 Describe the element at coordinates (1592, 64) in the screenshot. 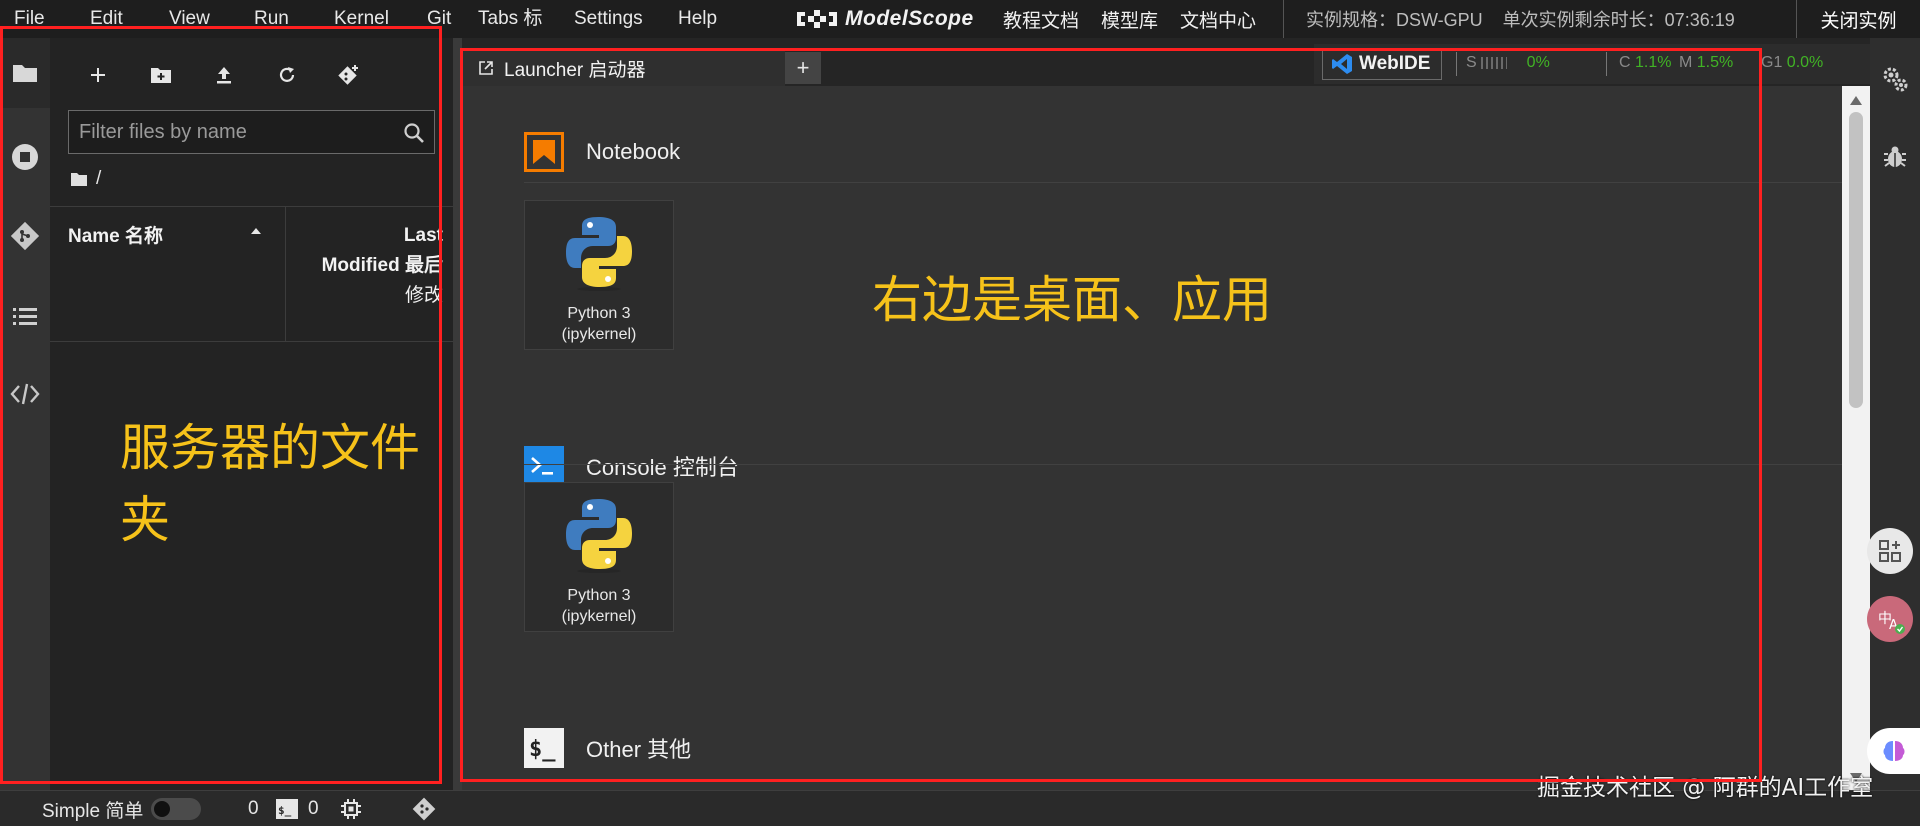

I see `resource-monitor: WebIDE S 0% C 1.1% M 1.5% G1 0.0%` at that location.